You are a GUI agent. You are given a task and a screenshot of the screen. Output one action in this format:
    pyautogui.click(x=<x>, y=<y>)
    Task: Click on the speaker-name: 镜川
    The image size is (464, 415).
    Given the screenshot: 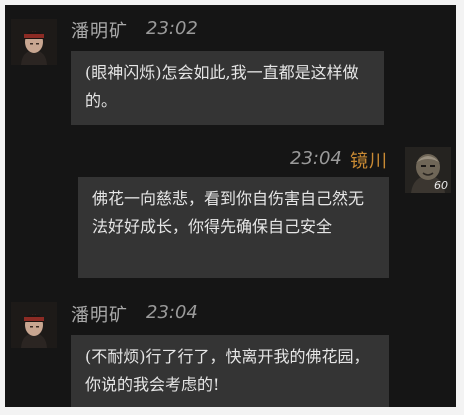 What is the action you would take?
    pyautogui.click(x=369, y=161)
    